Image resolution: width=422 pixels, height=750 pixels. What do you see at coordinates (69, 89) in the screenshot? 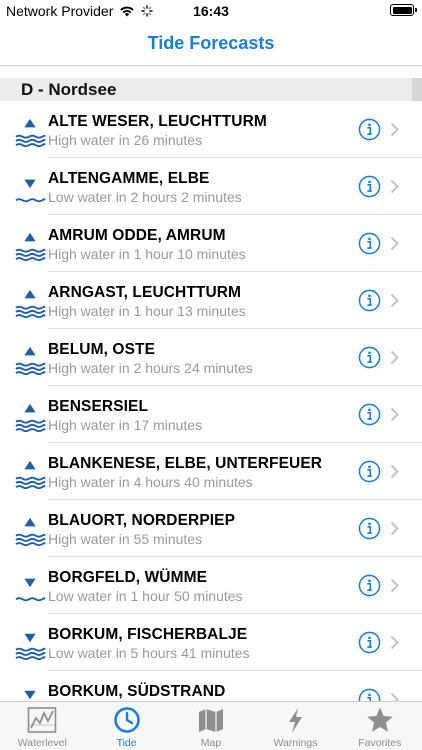
I see `section-title: D - Nordsee` at bounding box center [69, 89].